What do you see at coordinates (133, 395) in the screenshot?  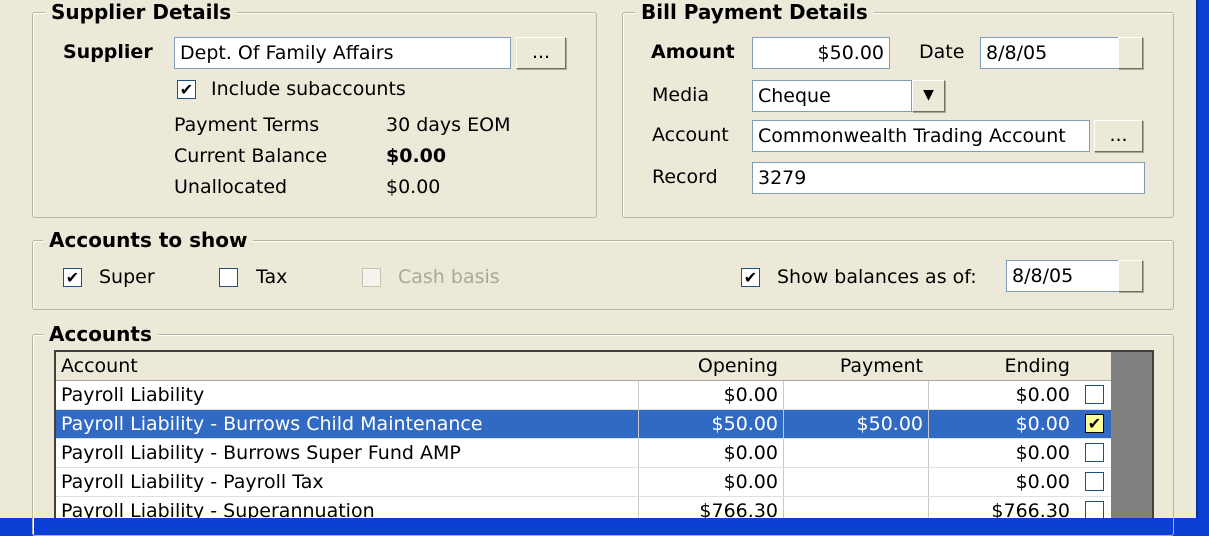 I see `account-cell: Payroll Liability` at bounding box center [133, 395].